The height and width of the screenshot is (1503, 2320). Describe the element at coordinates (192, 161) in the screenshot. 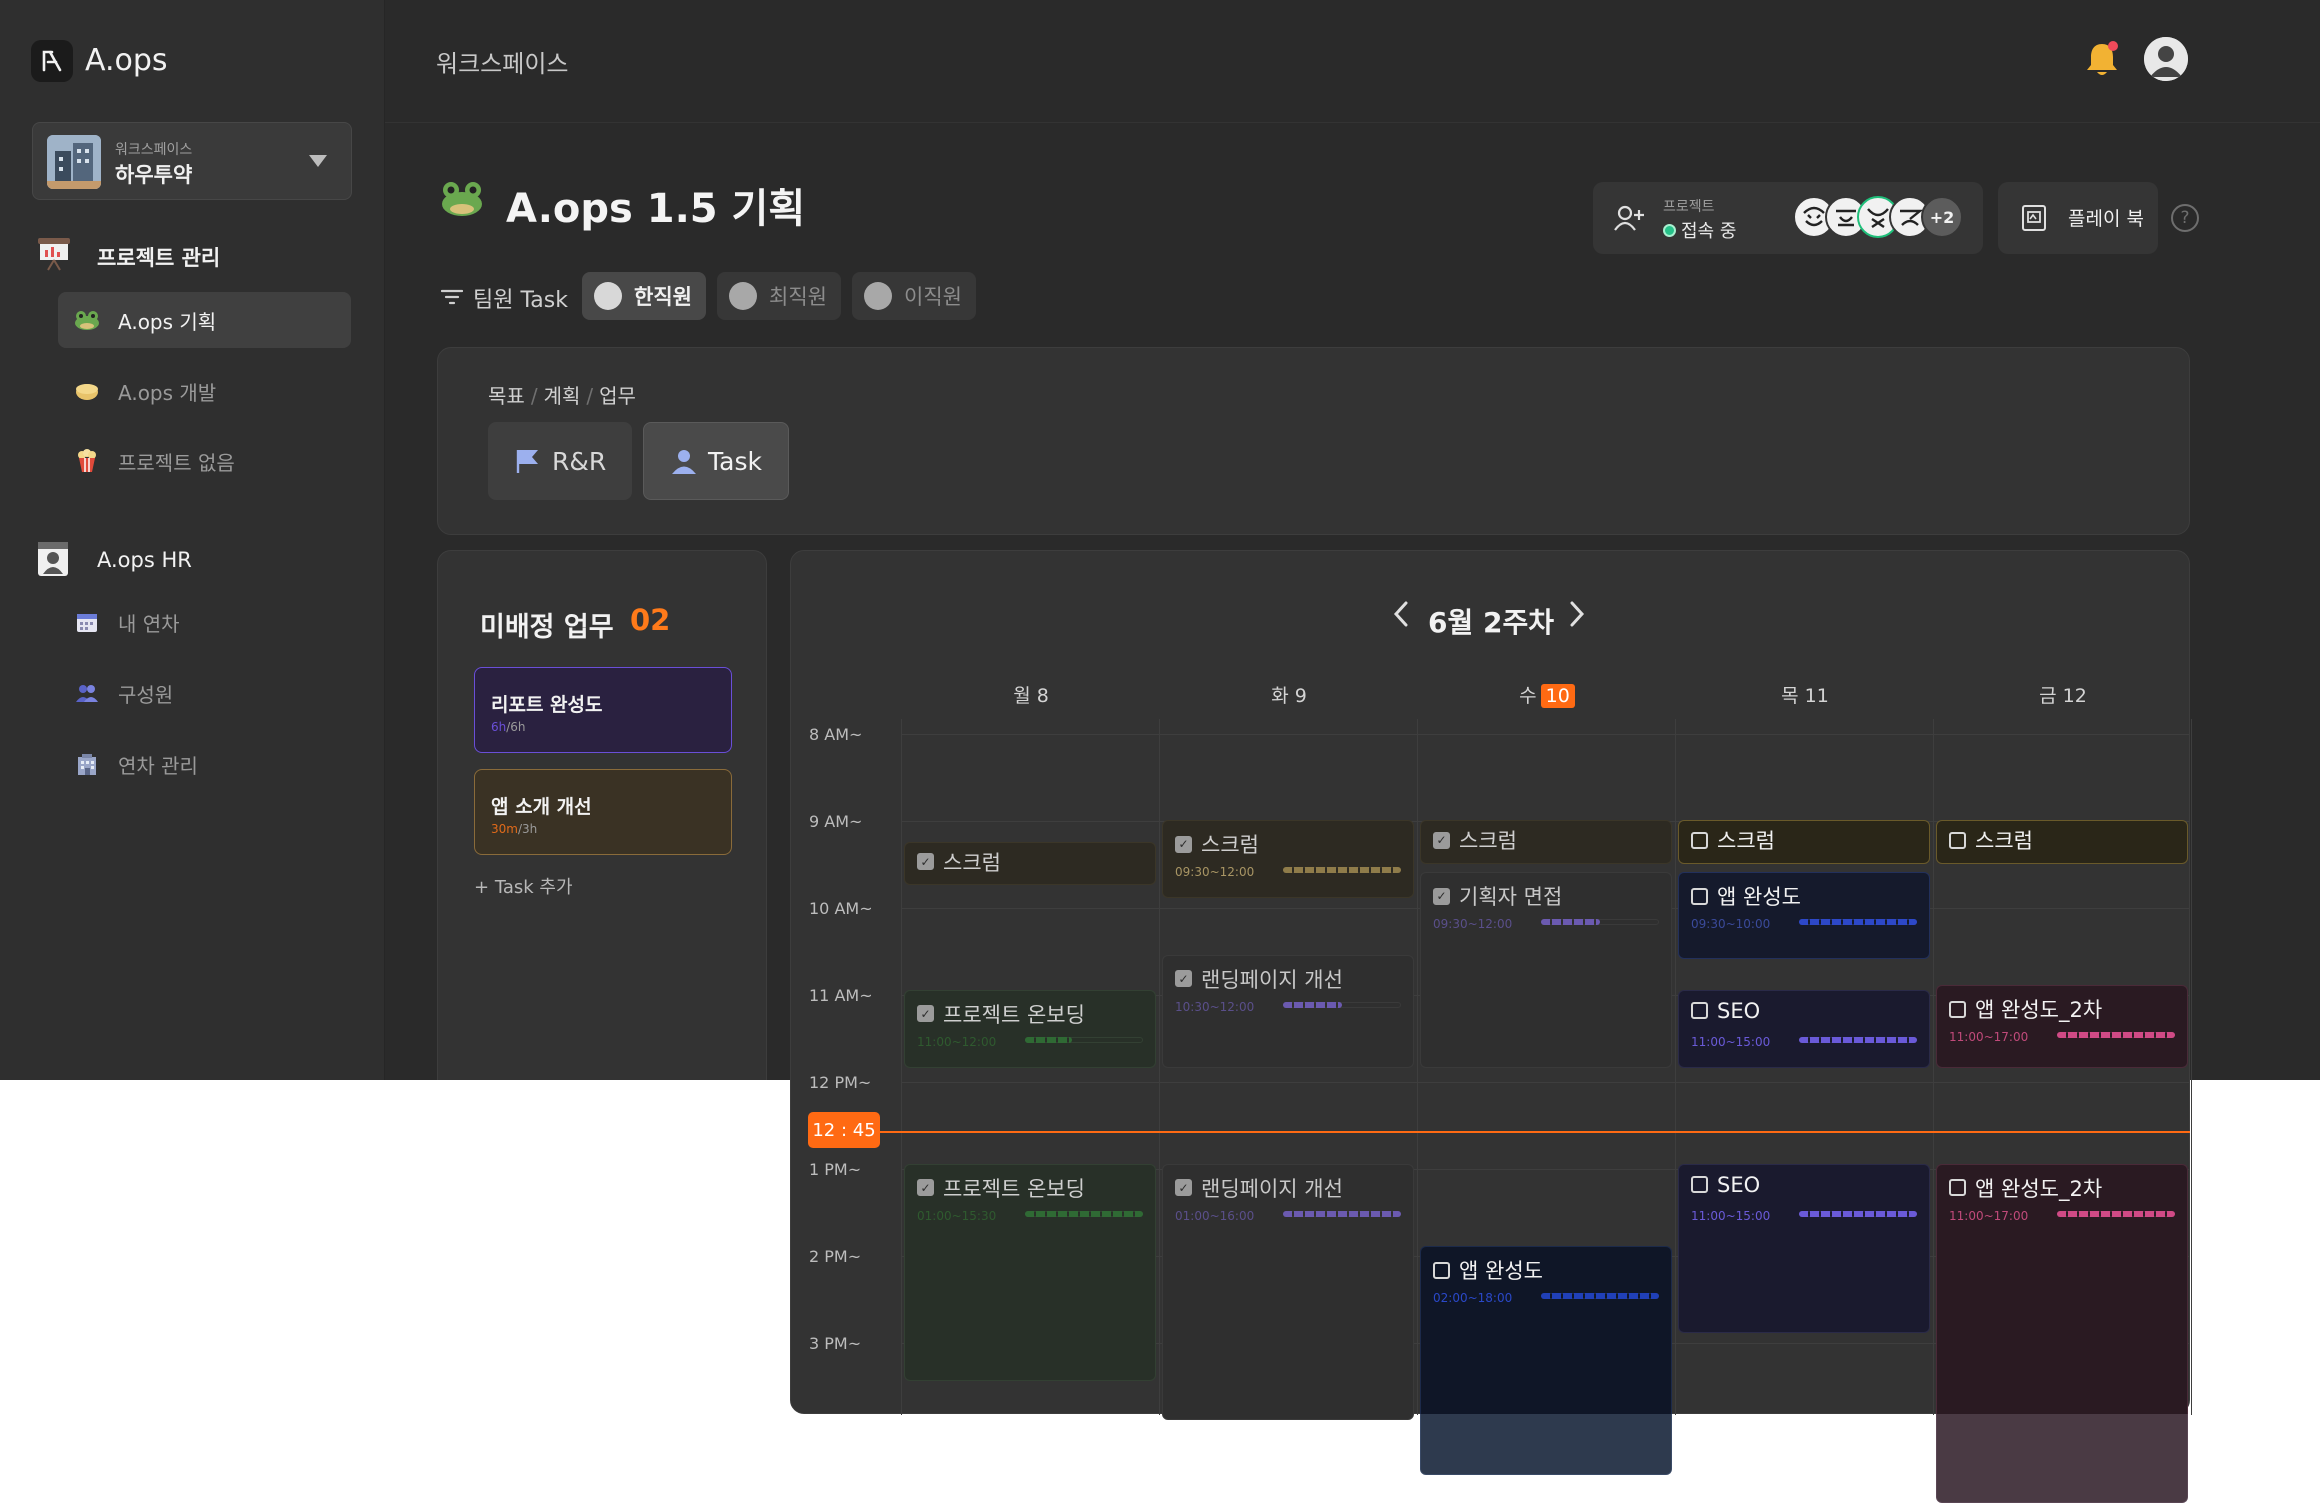

I see `workspace-selector: 워크스페이스 하우투약` at that location.